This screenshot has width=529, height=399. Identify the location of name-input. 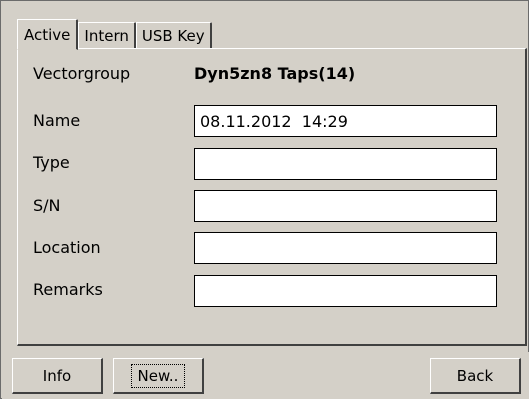
(345, 121).